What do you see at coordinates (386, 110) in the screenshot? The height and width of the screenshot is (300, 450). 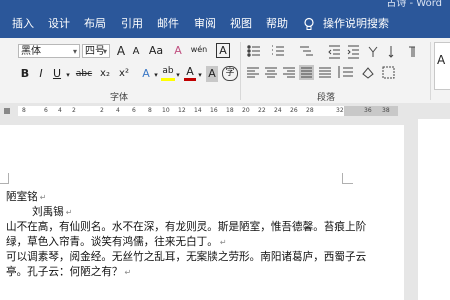 I see `ruler-tick: 38` at bounding box center [386, 110].